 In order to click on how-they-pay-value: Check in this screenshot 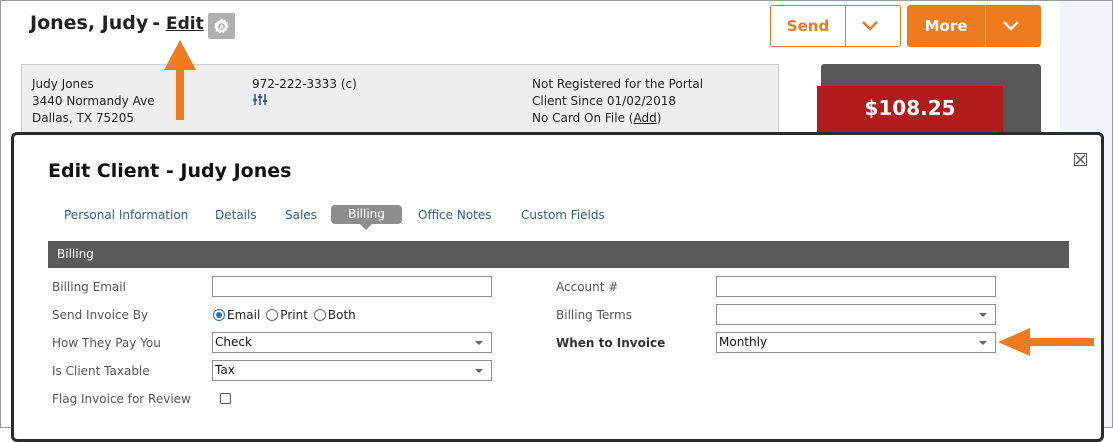, I will do `click(233, 342)`.